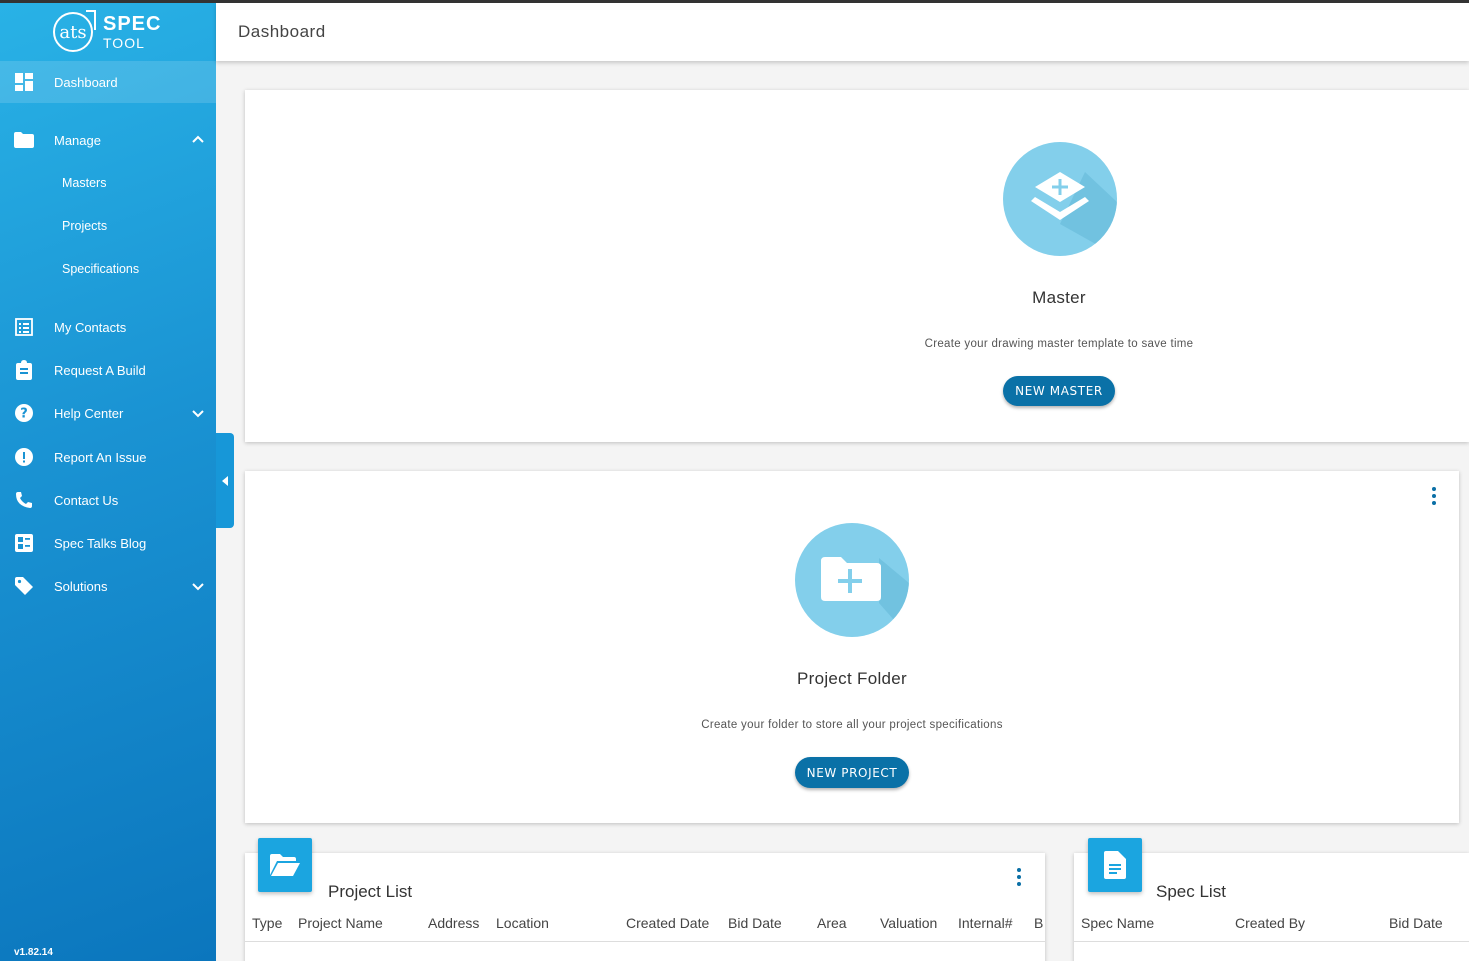 The width and height of the screenshot is (1469, 961). Describe the element at coordinates (81, 586) in the screenshot. I see `sidebar-item-label: Solutions` at that location.